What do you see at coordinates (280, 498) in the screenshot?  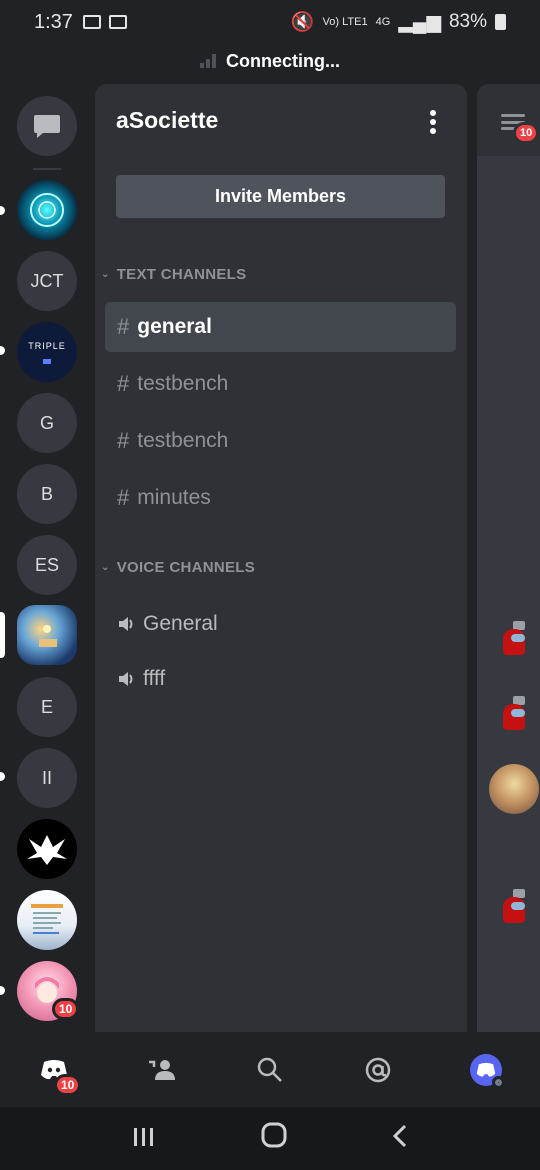 I see `channel-minutes: # minutes` at bounding box center [280, 498].